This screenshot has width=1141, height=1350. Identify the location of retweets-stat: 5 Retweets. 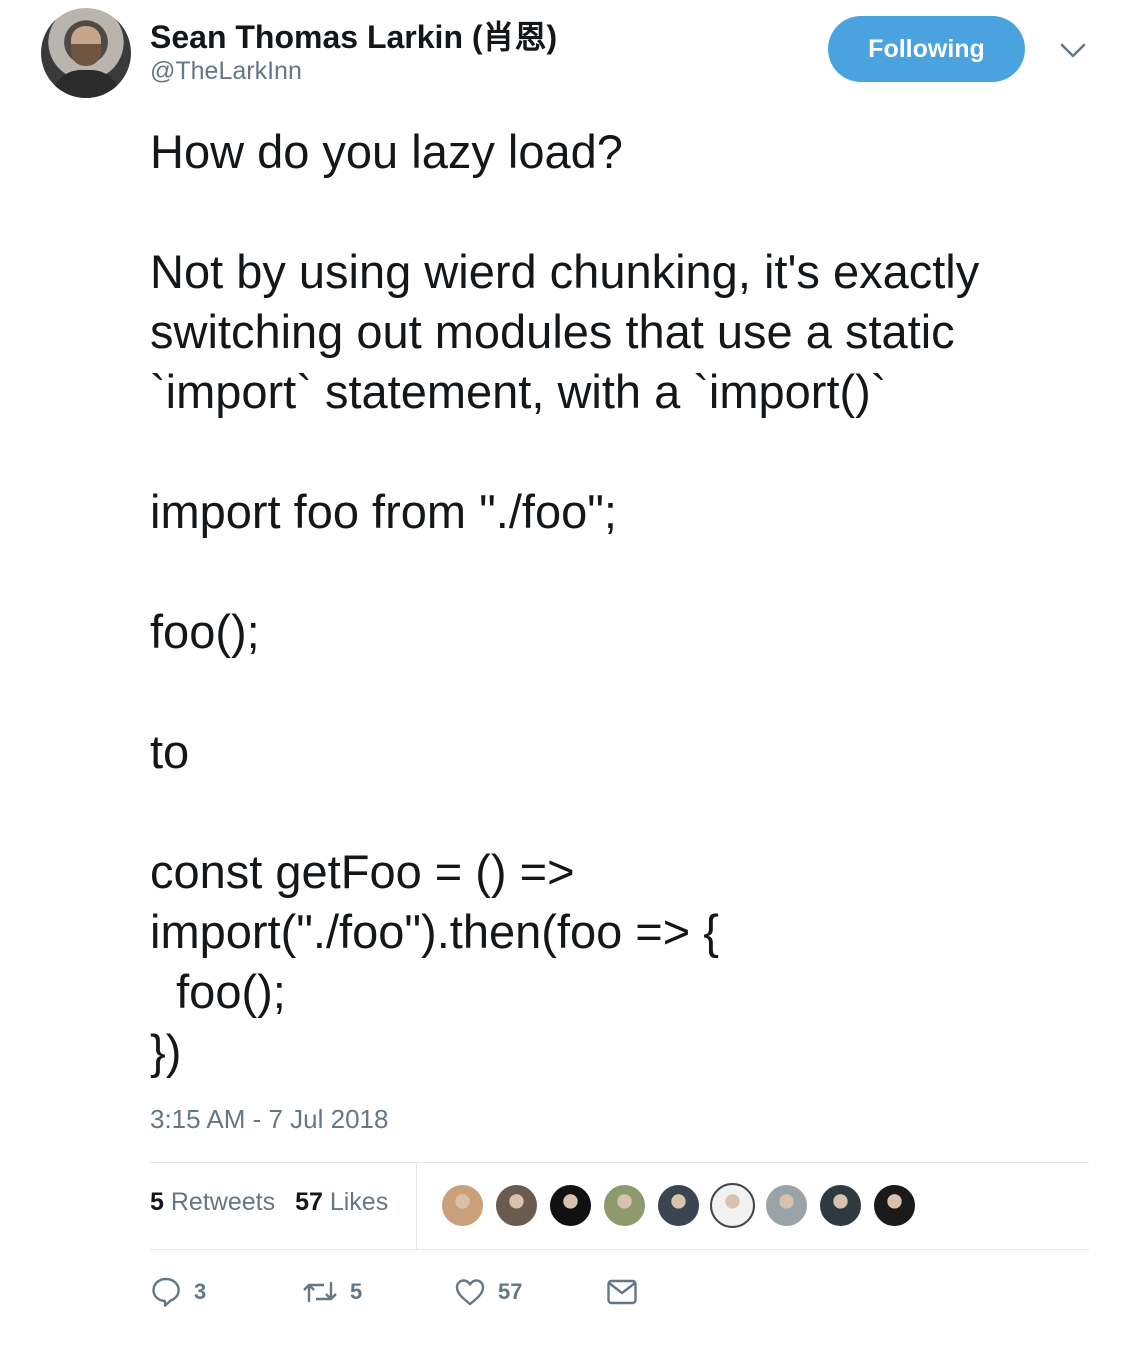
(212, 1202).